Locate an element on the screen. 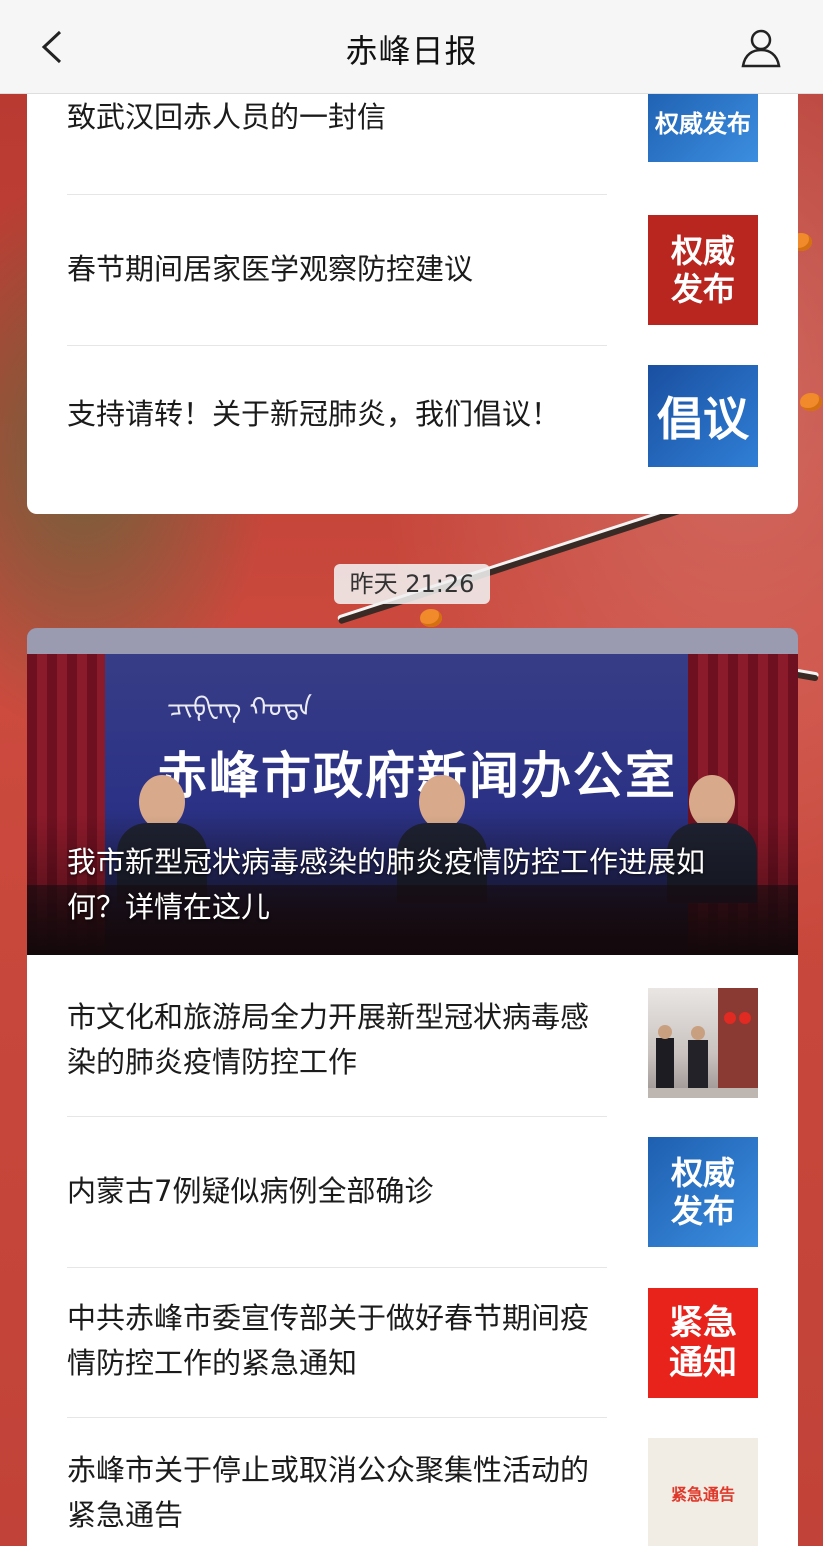  article-thumbnail: 紧急通知 is located at coordinates (703, 1343).